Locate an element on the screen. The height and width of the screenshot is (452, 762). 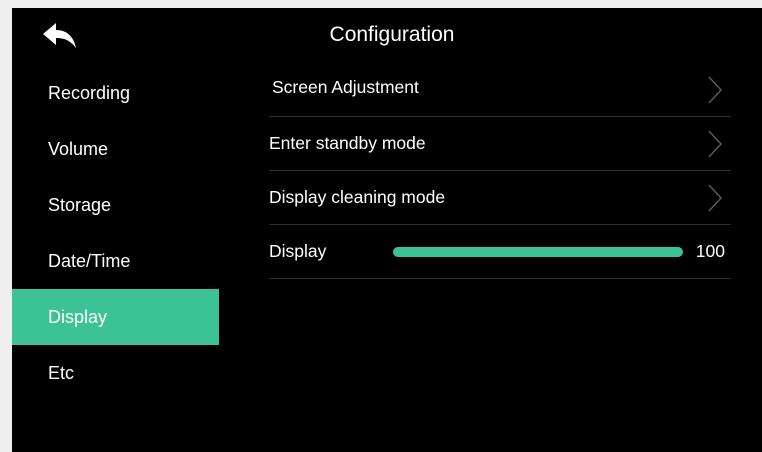
display-brightness-slider is located at coordinates (538, 251).